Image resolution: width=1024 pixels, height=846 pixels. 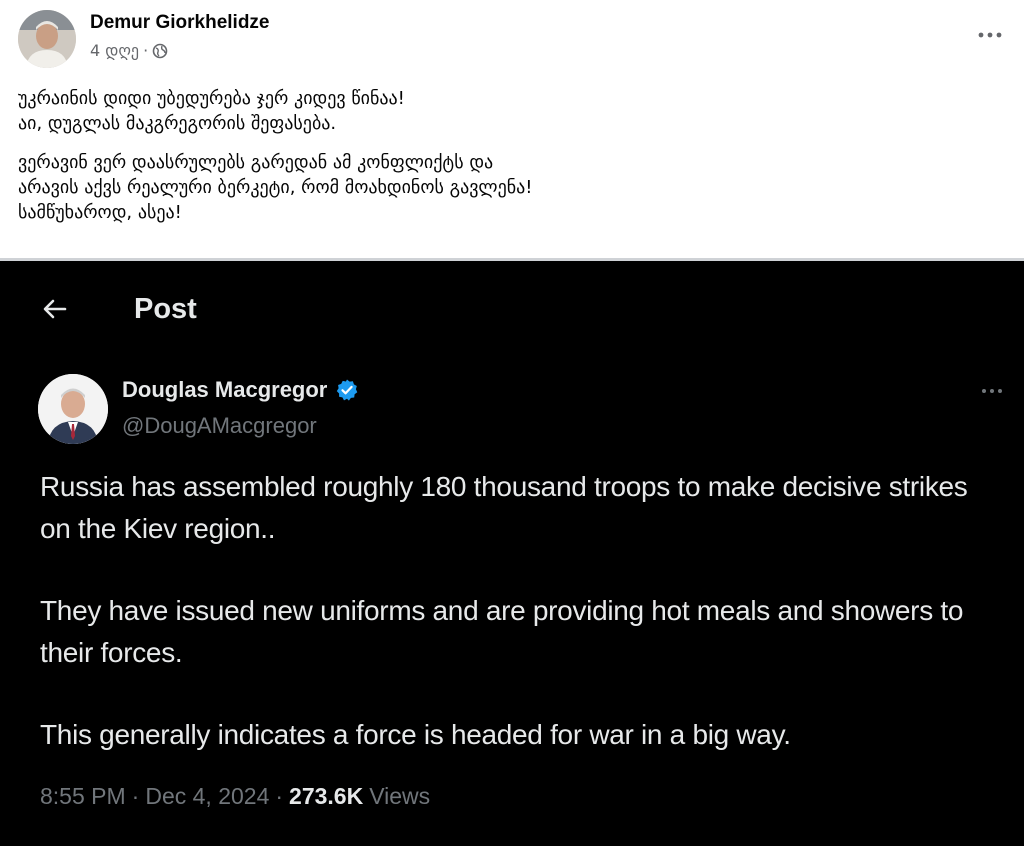 What do you see at coordinates (83, 796) in the screenshot?
I see `tweet-time: 8:55 PM` at bounding box center [83, 796].